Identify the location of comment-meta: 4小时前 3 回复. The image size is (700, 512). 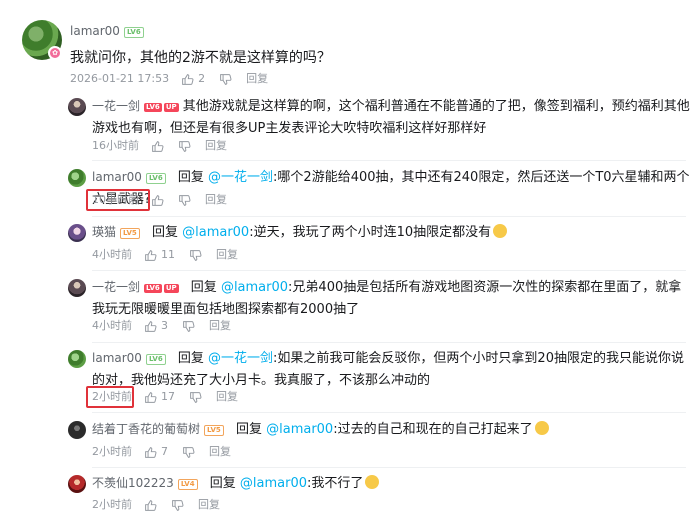
(161, 326).